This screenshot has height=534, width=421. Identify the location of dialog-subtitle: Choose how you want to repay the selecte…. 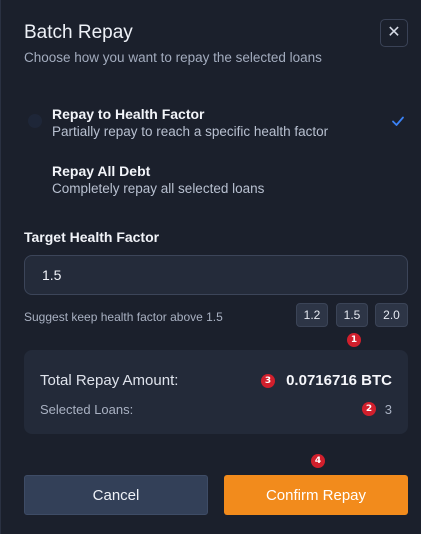
(173, 57).